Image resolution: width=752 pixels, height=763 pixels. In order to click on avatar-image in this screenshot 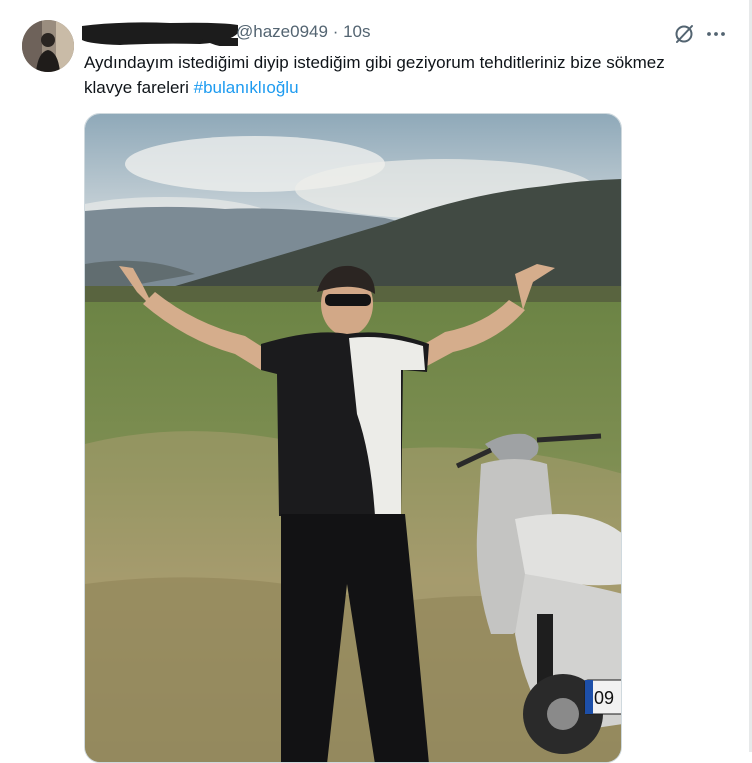, I will do `click(48, 46)`.